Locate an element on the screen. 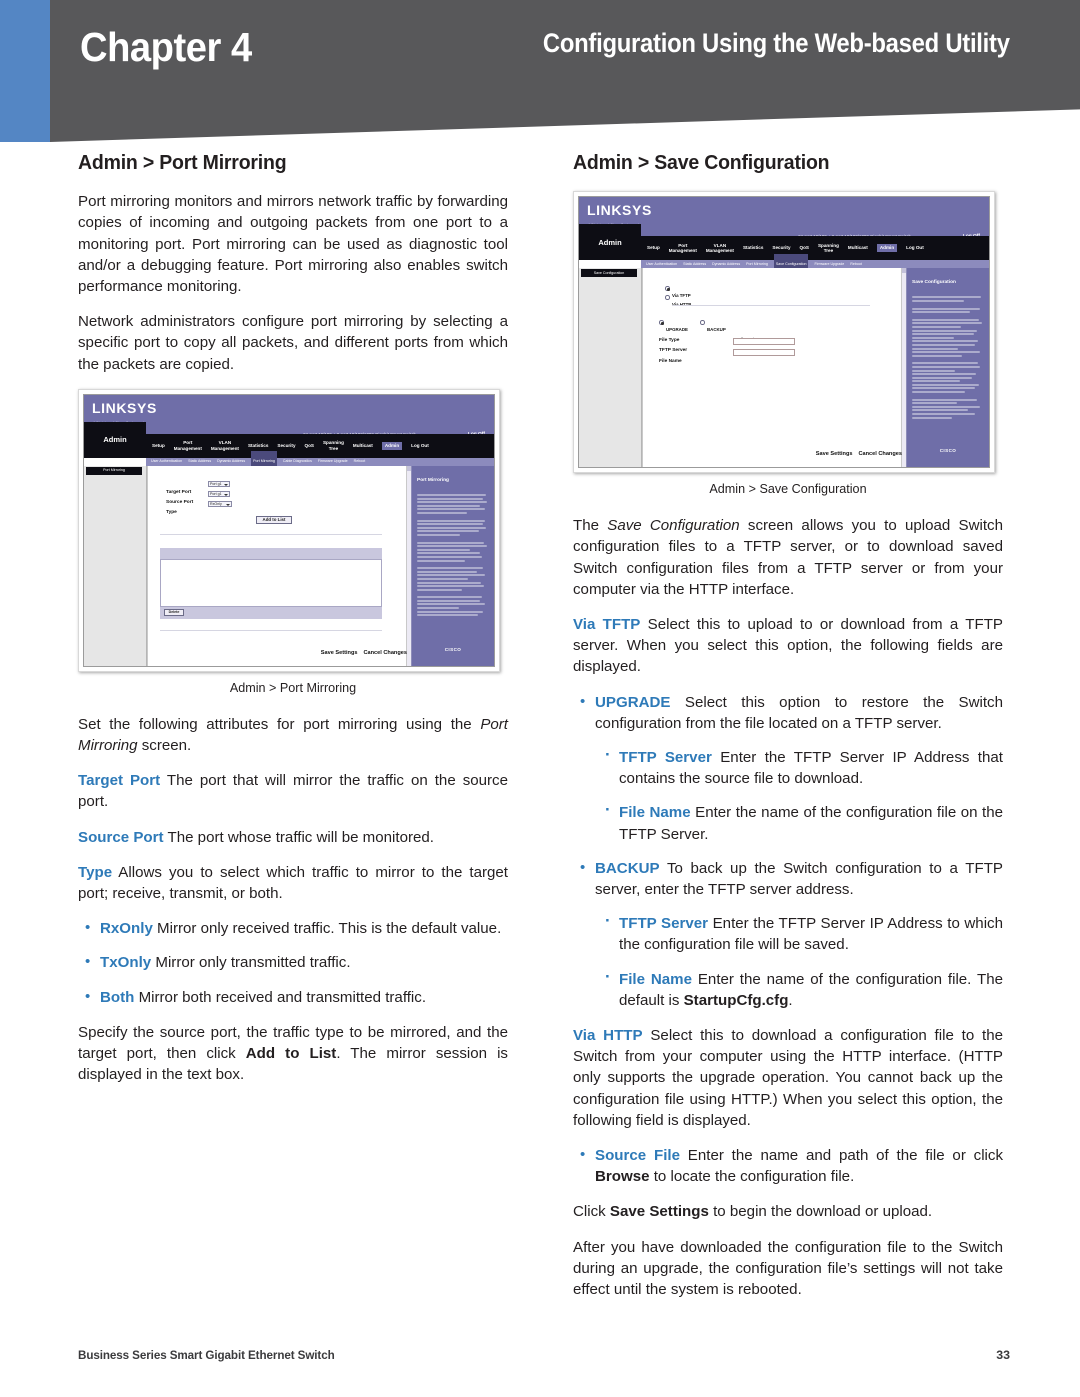  source-file-text-b: to locate the configuration file. is located at coordinates (752, 1177).